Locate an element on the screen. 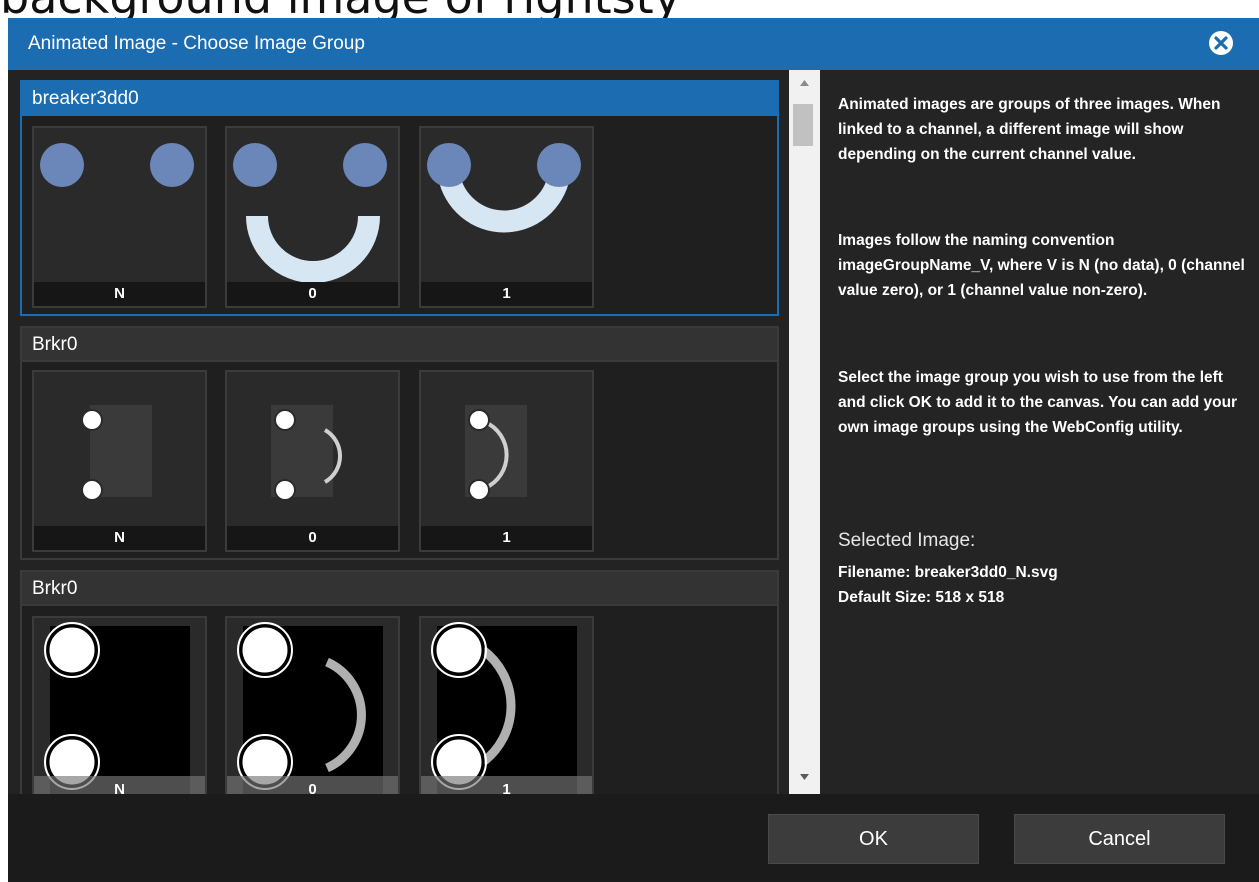  scroll-up-arrow-icon is located at coordinates (804, 83).